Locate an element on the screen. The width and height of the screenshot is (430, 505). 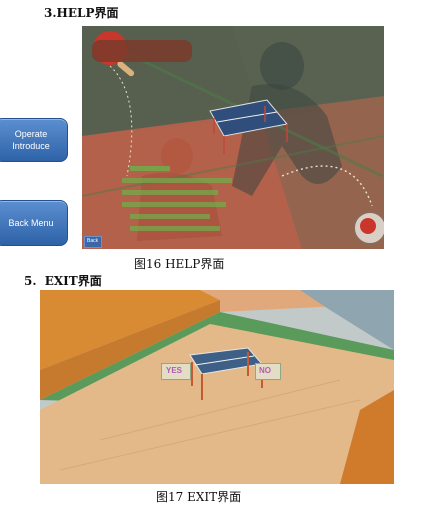
exit-yes-button: YES is located at coordinates (176, 371).